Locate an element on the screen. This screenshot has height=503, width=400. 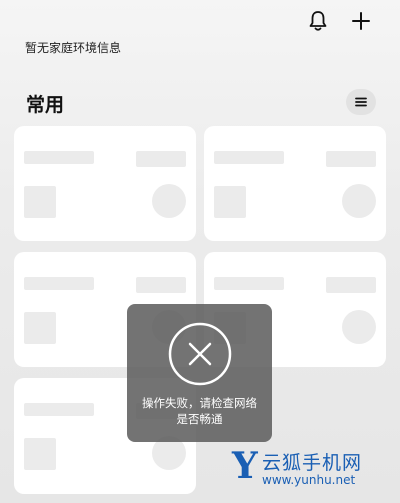
watermark-url: www.yunhu.net is located at coordinates (309, 480).